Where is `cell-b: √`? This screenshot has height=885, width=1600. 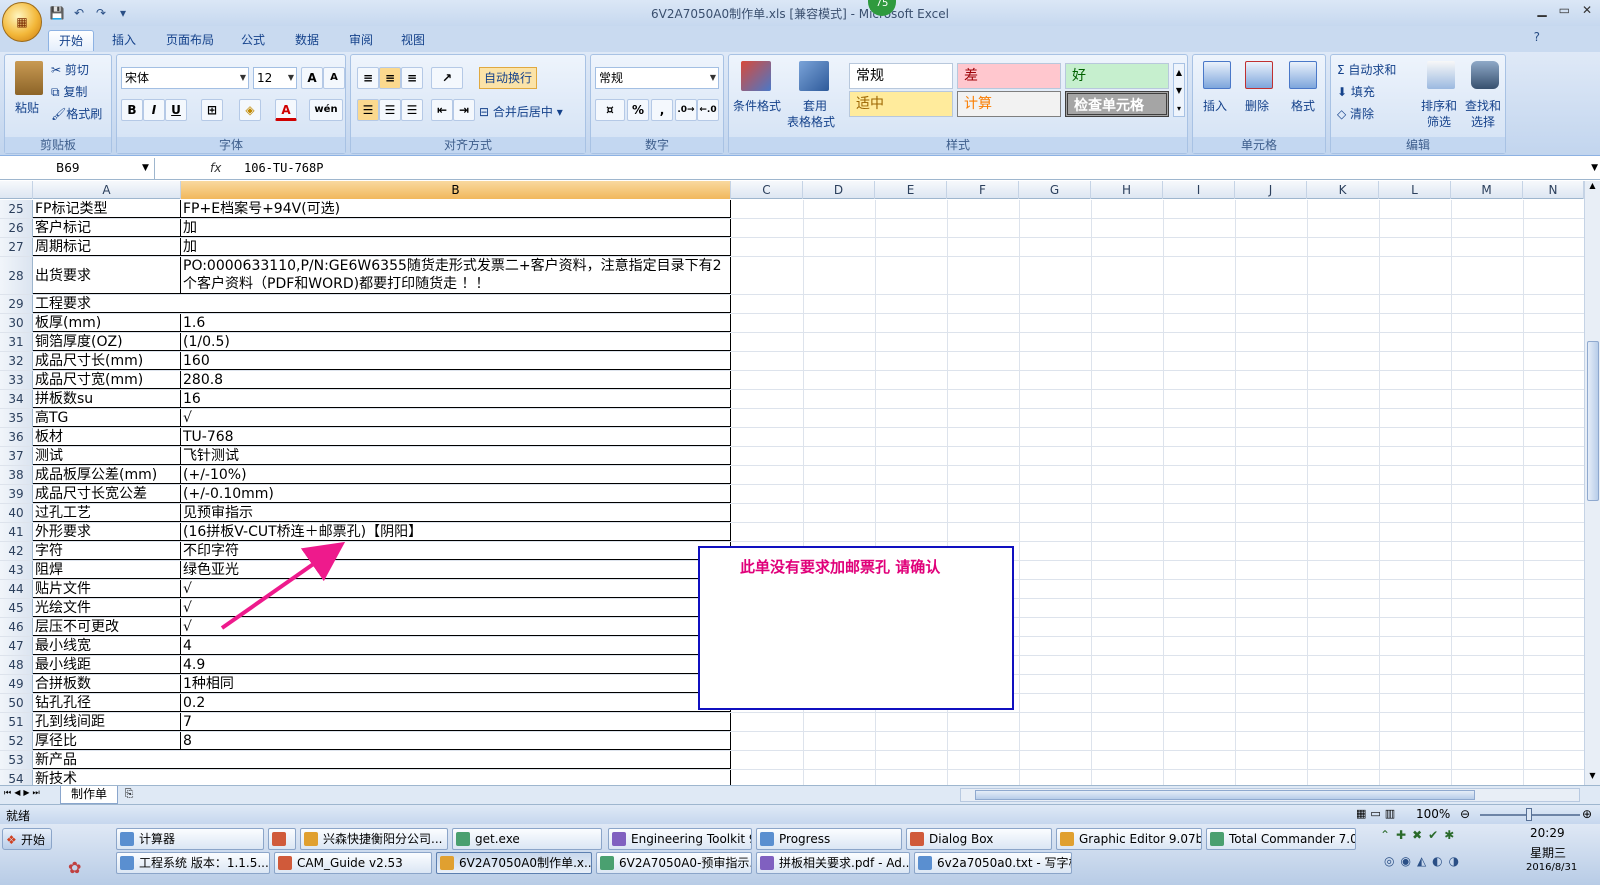
cell-b: √ is located at coordinates (456, 627).